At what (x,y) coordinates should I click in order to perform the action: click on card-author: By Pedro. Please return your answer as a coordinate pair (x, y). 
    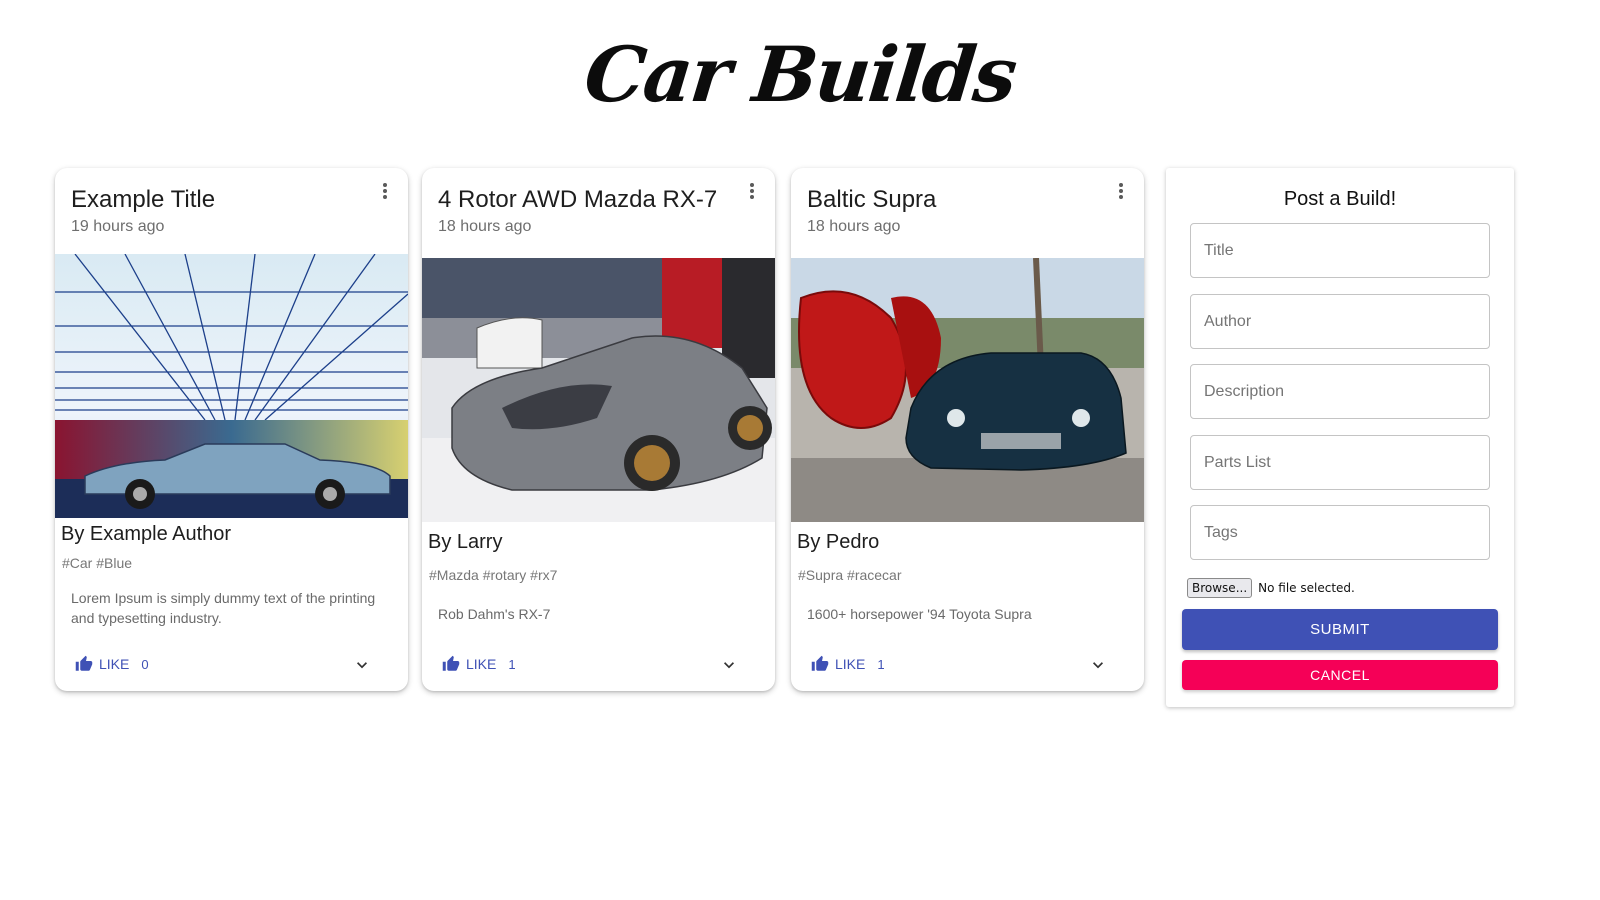
    Looking at the image, I should click on (838, 542).